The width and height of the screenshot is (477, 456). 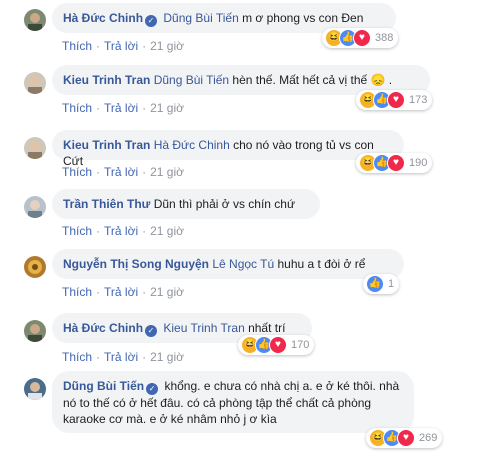 What do you see at coordinates (192, 145) in the screenshot?
I see `tagged-user: Hà Đức Chinh` at bounding box center [192, 145].